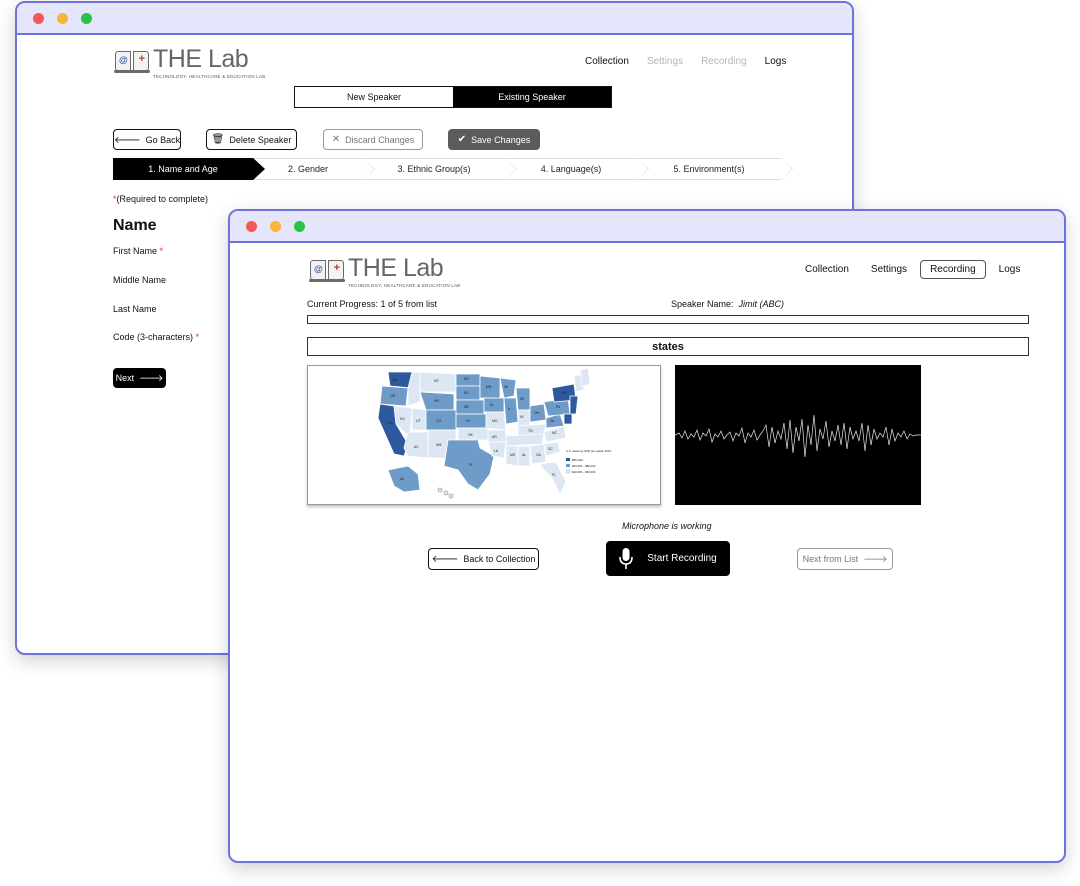 The height and width of the screenshot is (886, 1080). Describe the element at coordinates (496, 451) in the screenshot. I see `svg-text: LA` at that location.